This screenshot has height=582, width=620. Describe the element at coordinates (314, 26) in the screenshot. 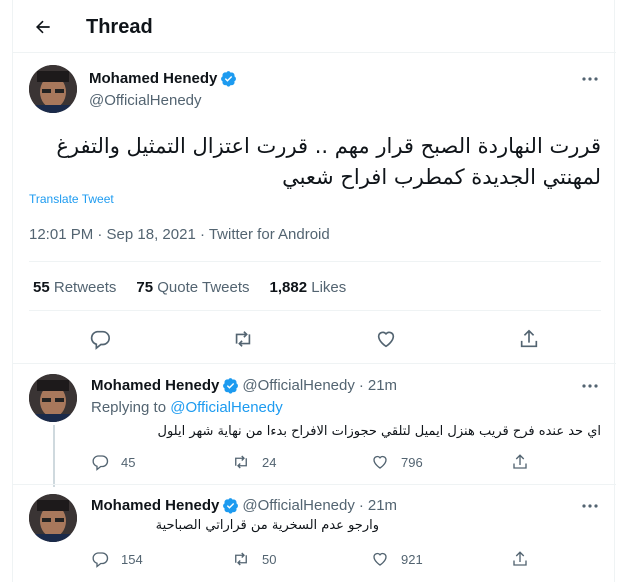

I see `thread-header: Thread` at that location.